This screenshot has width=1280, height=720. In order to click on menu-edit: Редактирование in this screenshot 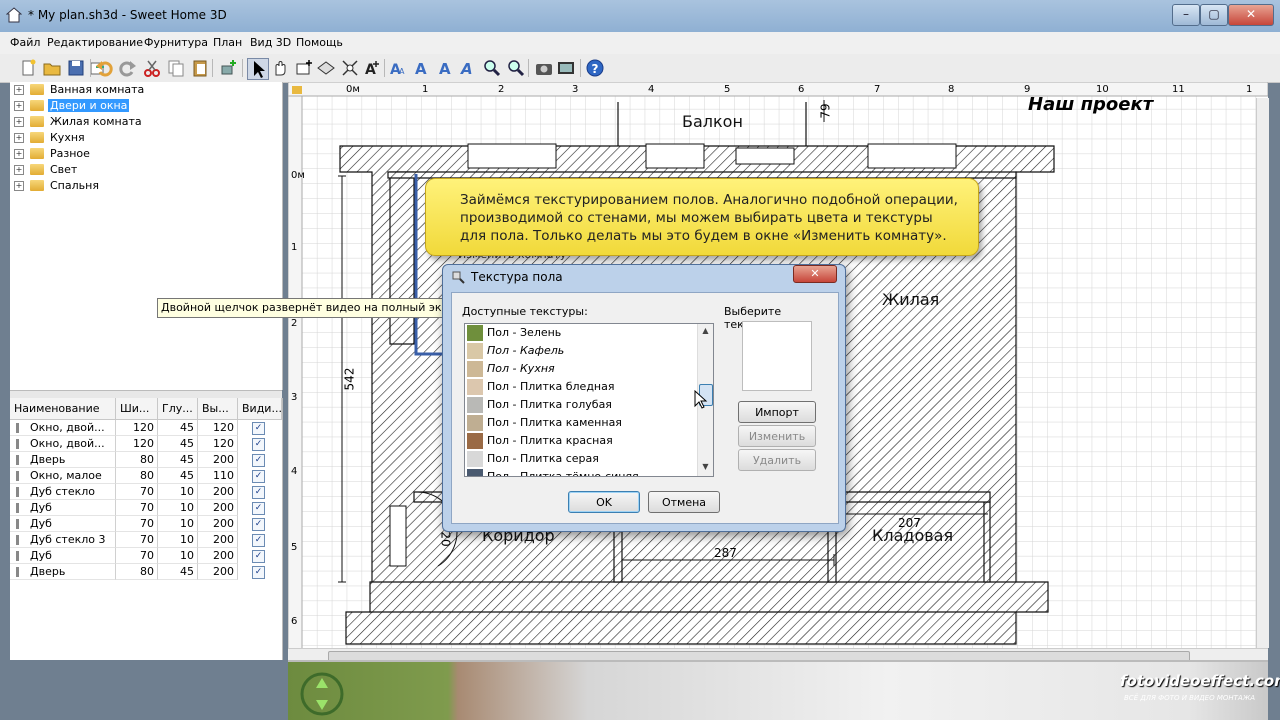, I will do `click(95, 42)`.